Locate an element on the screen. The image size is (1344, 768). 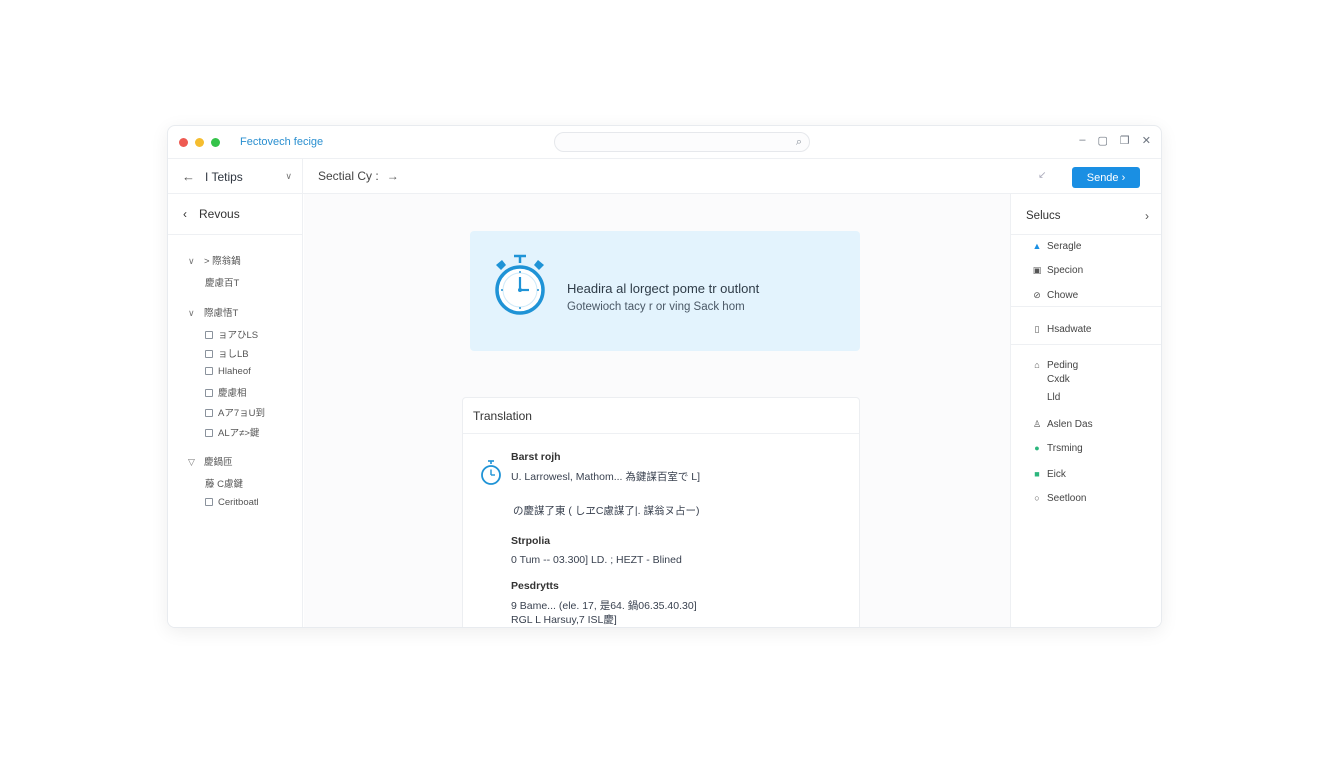
sidebar-tree-item: ▽ 慶鍋匝 is located at coordinates (210, 461).